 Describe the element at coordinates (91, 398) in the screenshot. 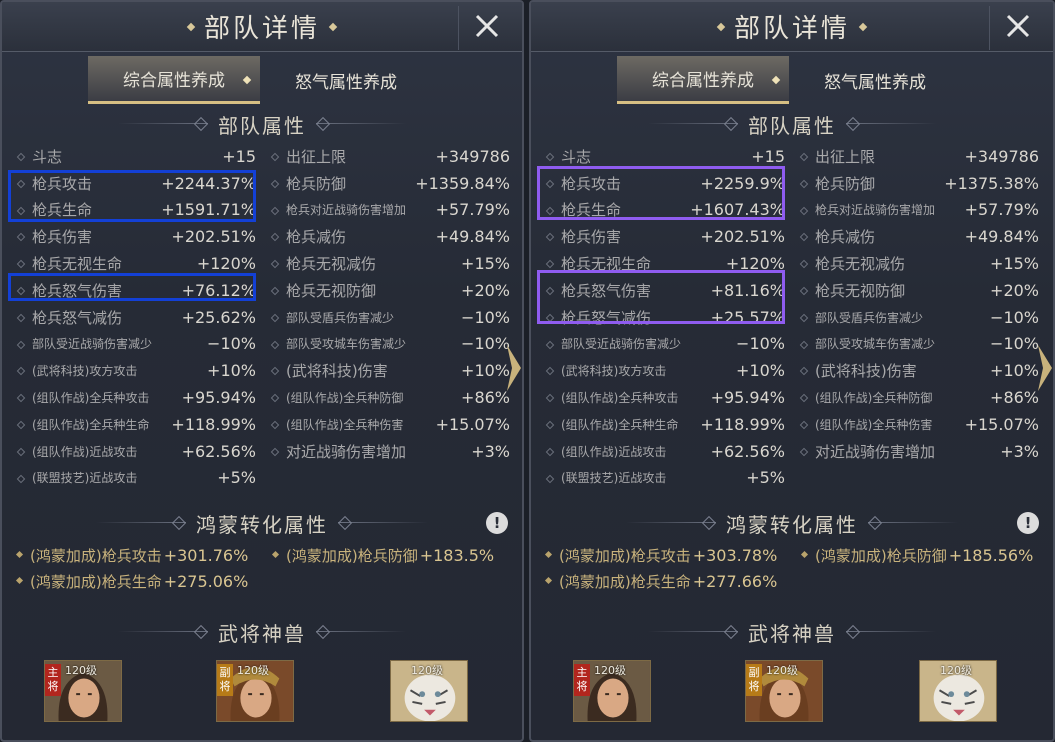

I see `attribute-label: (组队作战)全兵种攻击` at that location.